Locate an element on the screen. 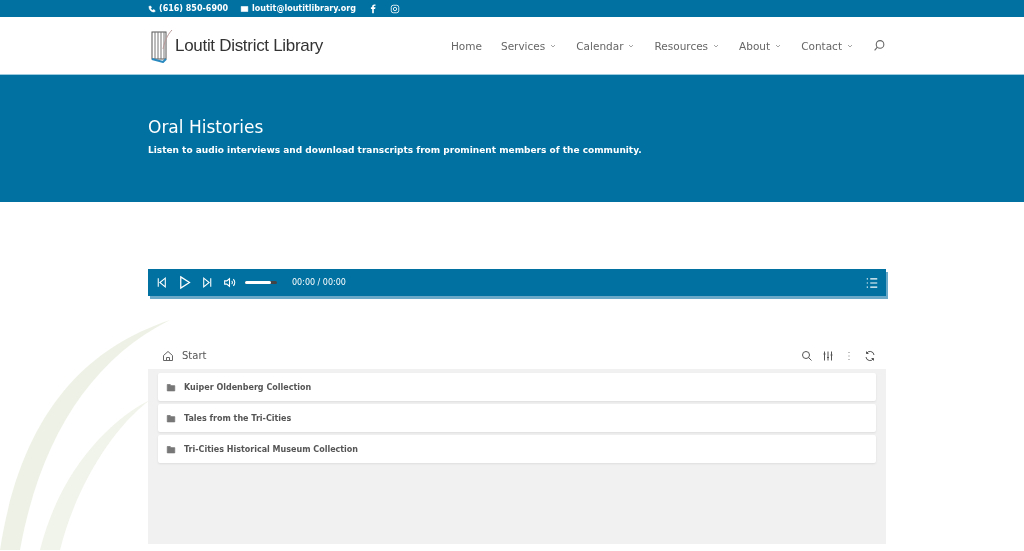 The image size is (1024, 551). home-icon is located at coordinates (168, 355).